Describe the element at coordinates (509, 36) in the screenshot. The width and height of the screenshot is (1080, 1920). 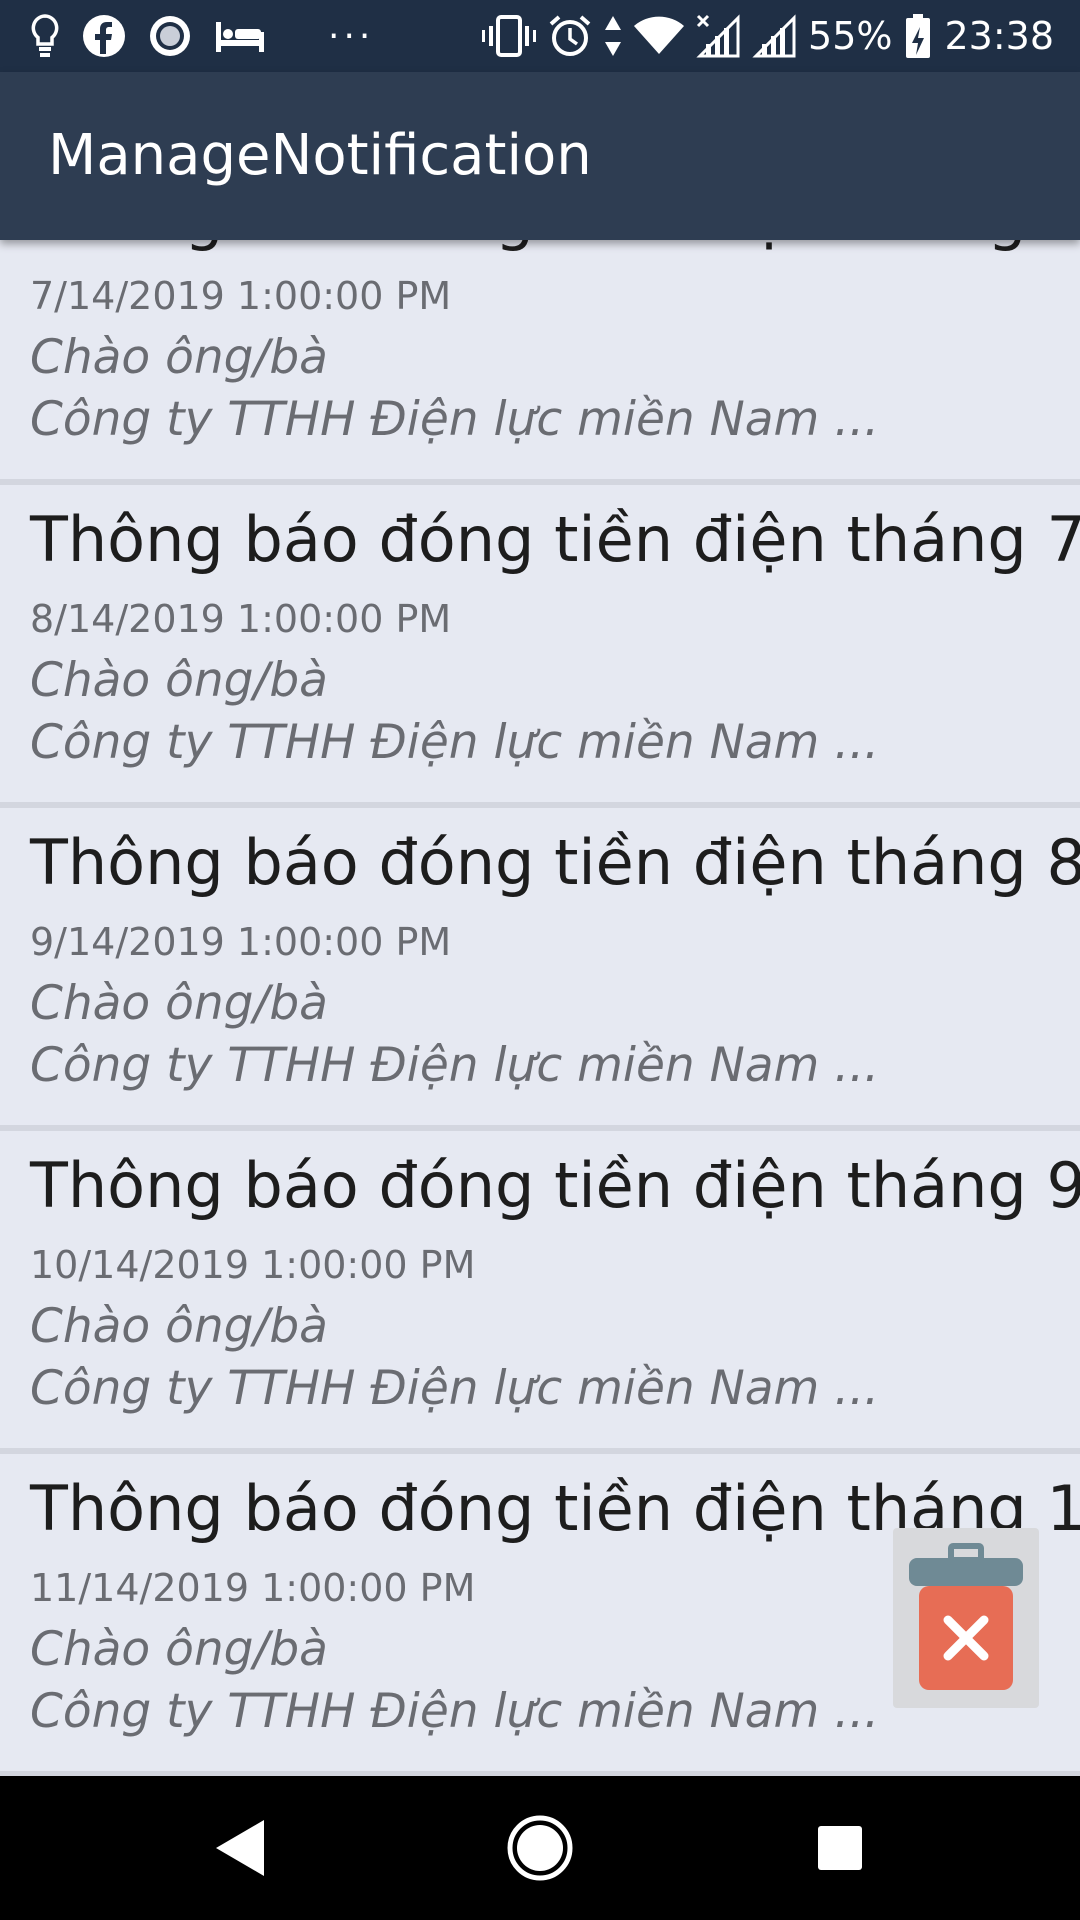
I see `vibrate-icon` at that location.